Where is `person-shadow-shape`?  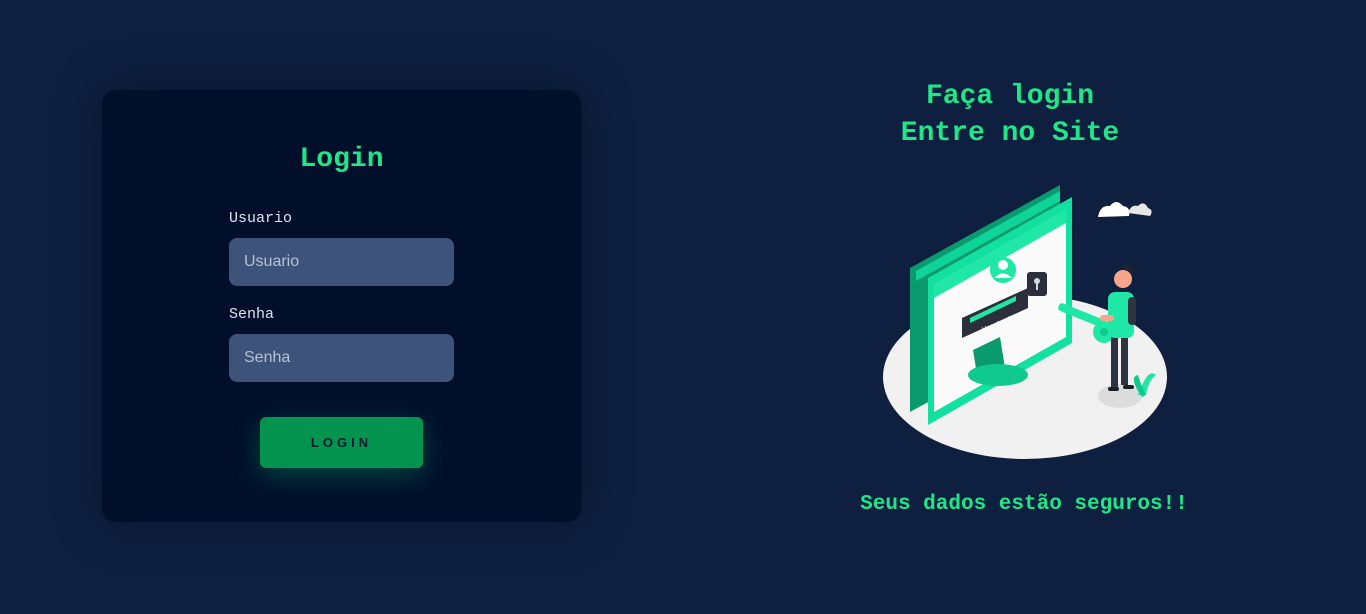
person-shadow-shape is located at coordinates (1120, 396).